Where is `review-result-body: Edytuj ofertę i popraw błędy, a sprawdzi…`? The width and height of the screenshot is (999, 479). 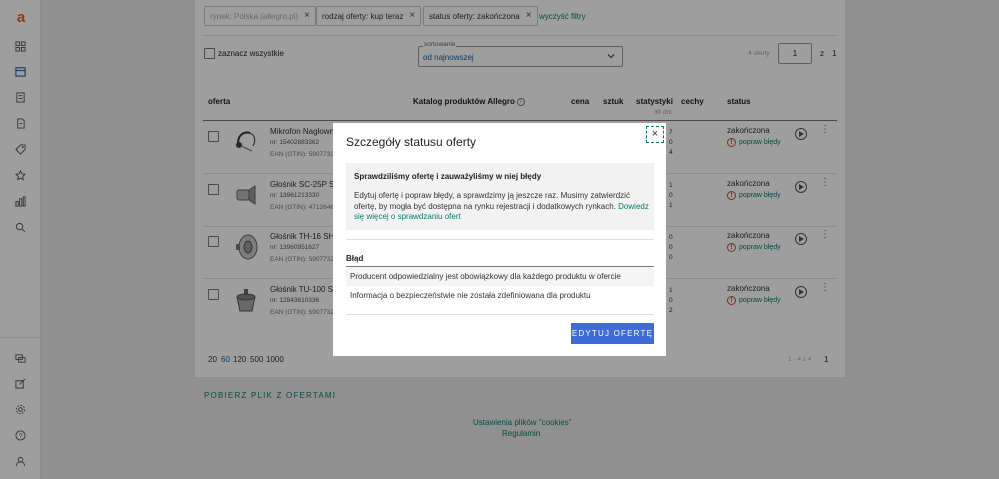 review-result-body: Edytuj ofertę i popraw błędy, a sprawdzi… is located at coordinates (492, 201).